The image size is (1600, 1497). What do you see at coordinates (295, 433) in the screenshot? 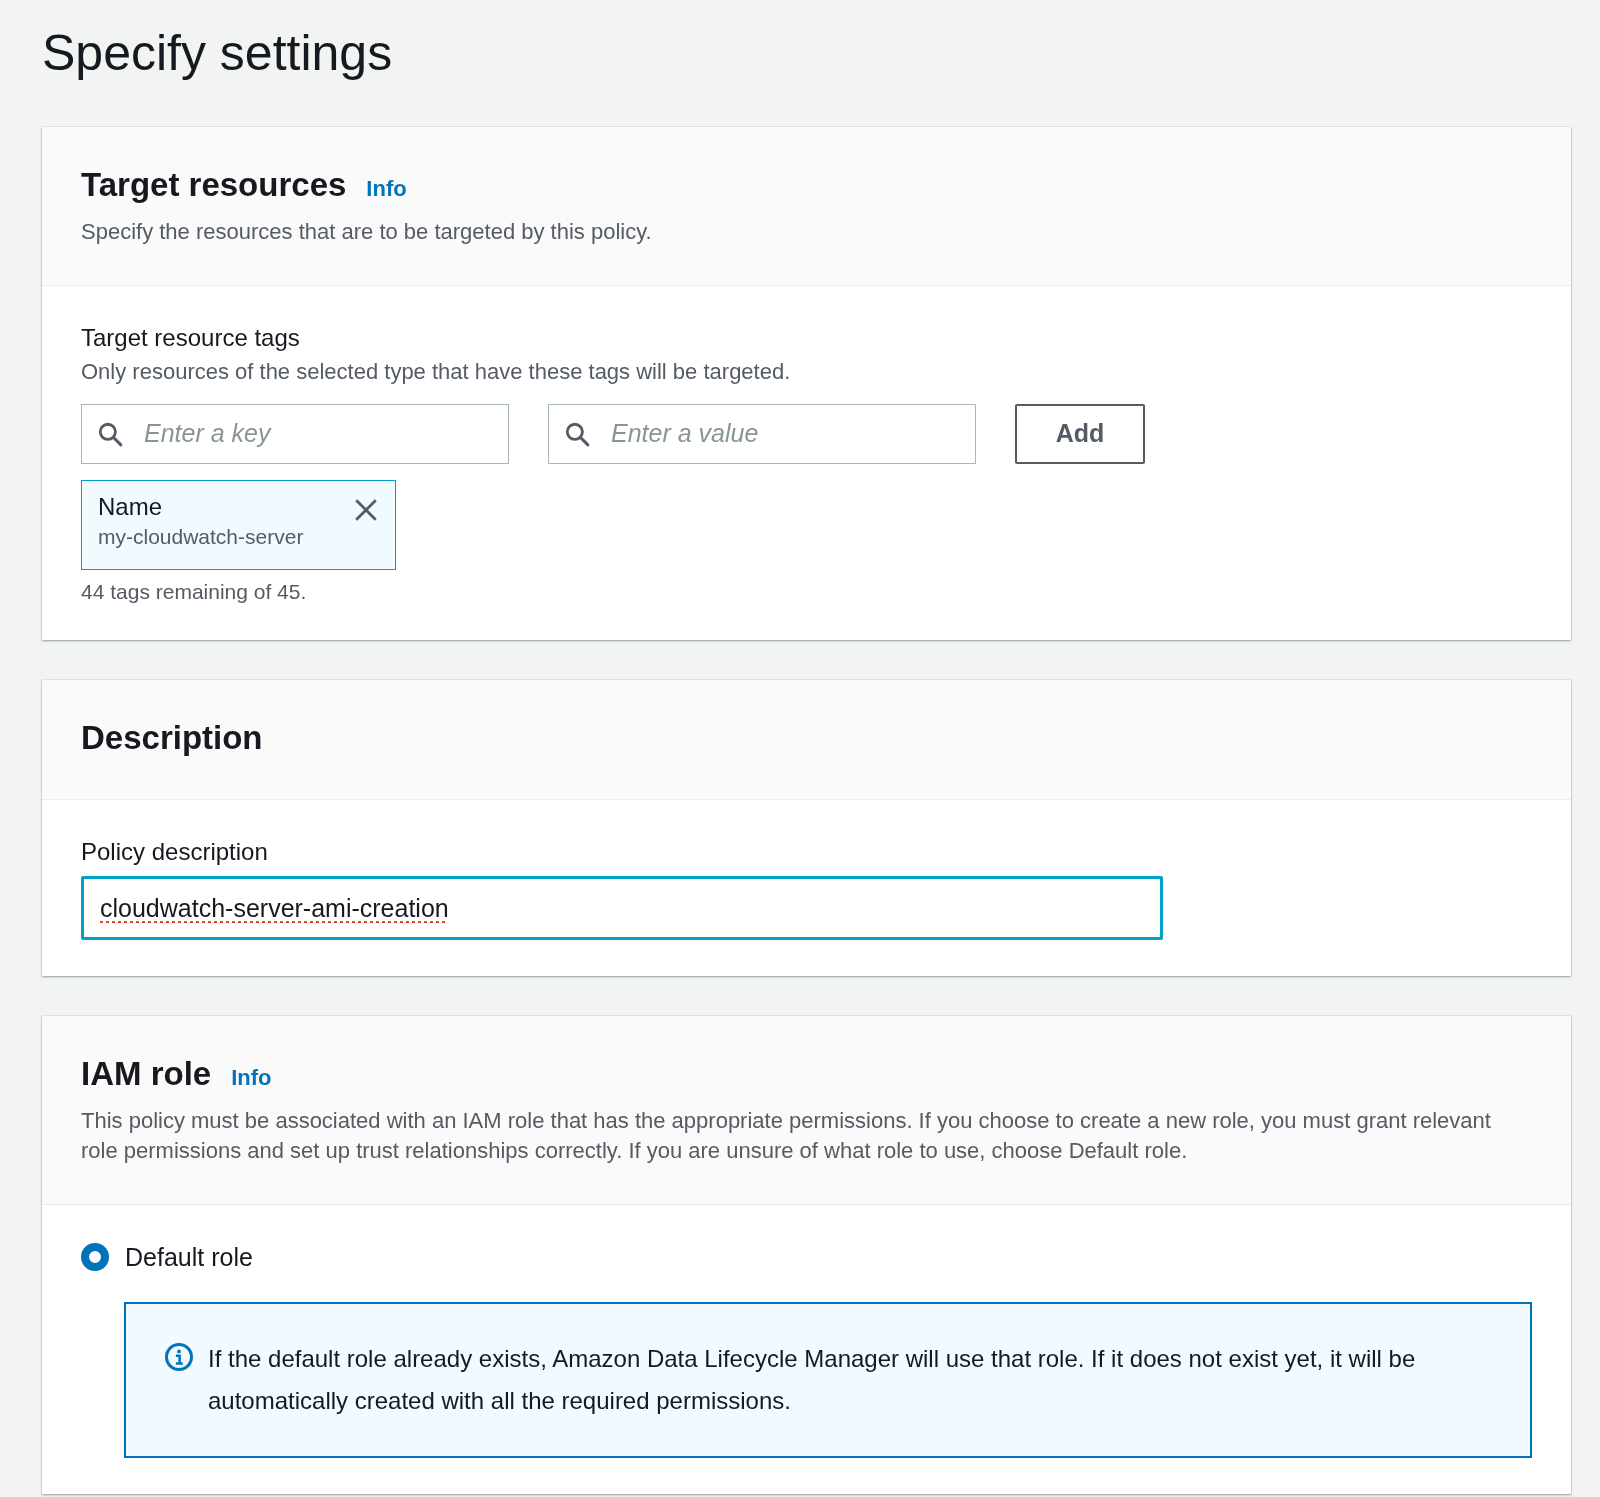
I see `key-search-field: Enter a key` at bounding box center [295, 433].